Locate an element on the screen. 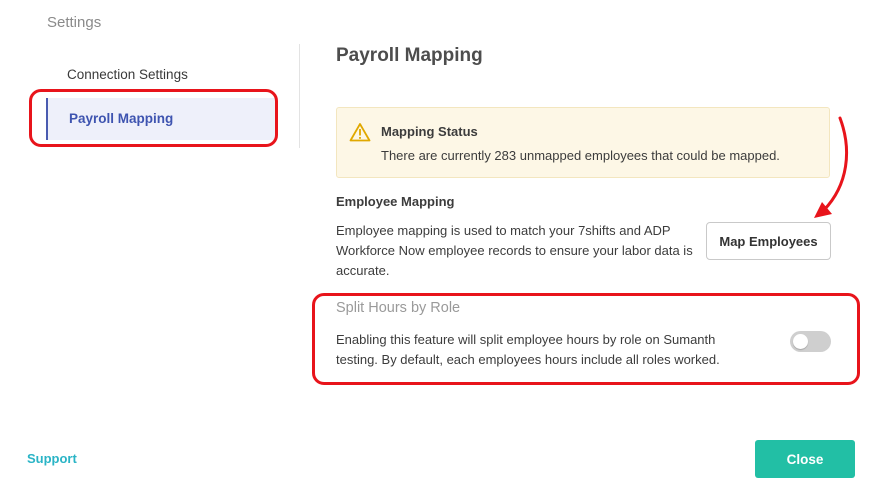 The width and height of the screenshot is (878, 494). annotation-highlight-nav is located at coordinates (153, 118).